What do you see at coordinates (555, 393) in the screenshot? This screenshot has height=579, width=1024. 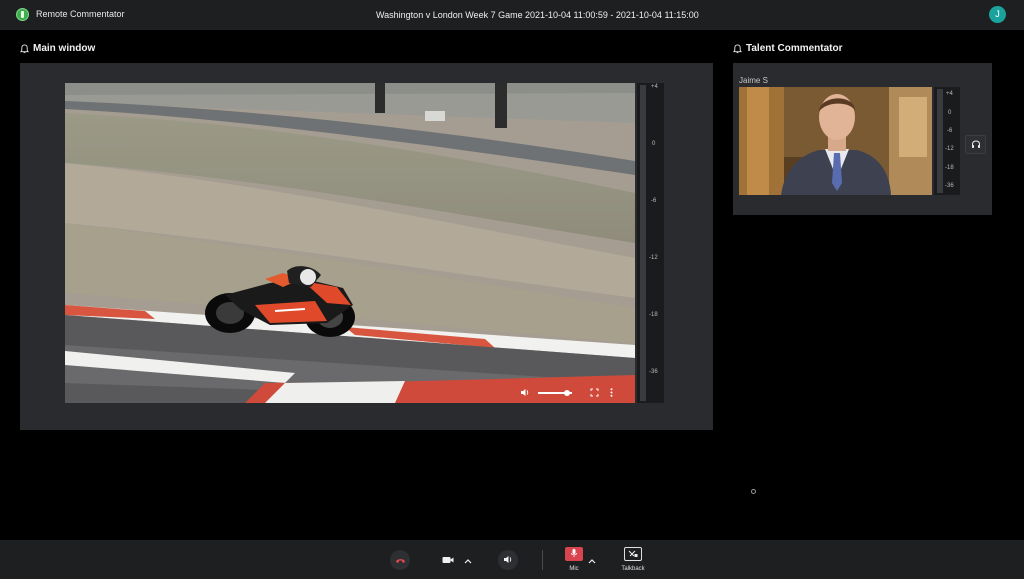 I see `volume-slider` at bounding box center [555, 393].